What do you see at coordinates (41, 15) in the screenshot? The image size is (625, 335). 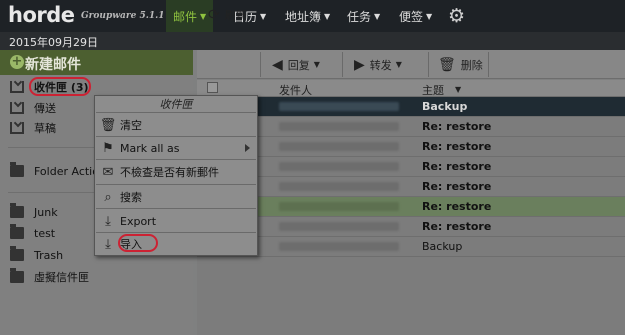 I see `horde-logo: horde` at bounding box center [41, 15].